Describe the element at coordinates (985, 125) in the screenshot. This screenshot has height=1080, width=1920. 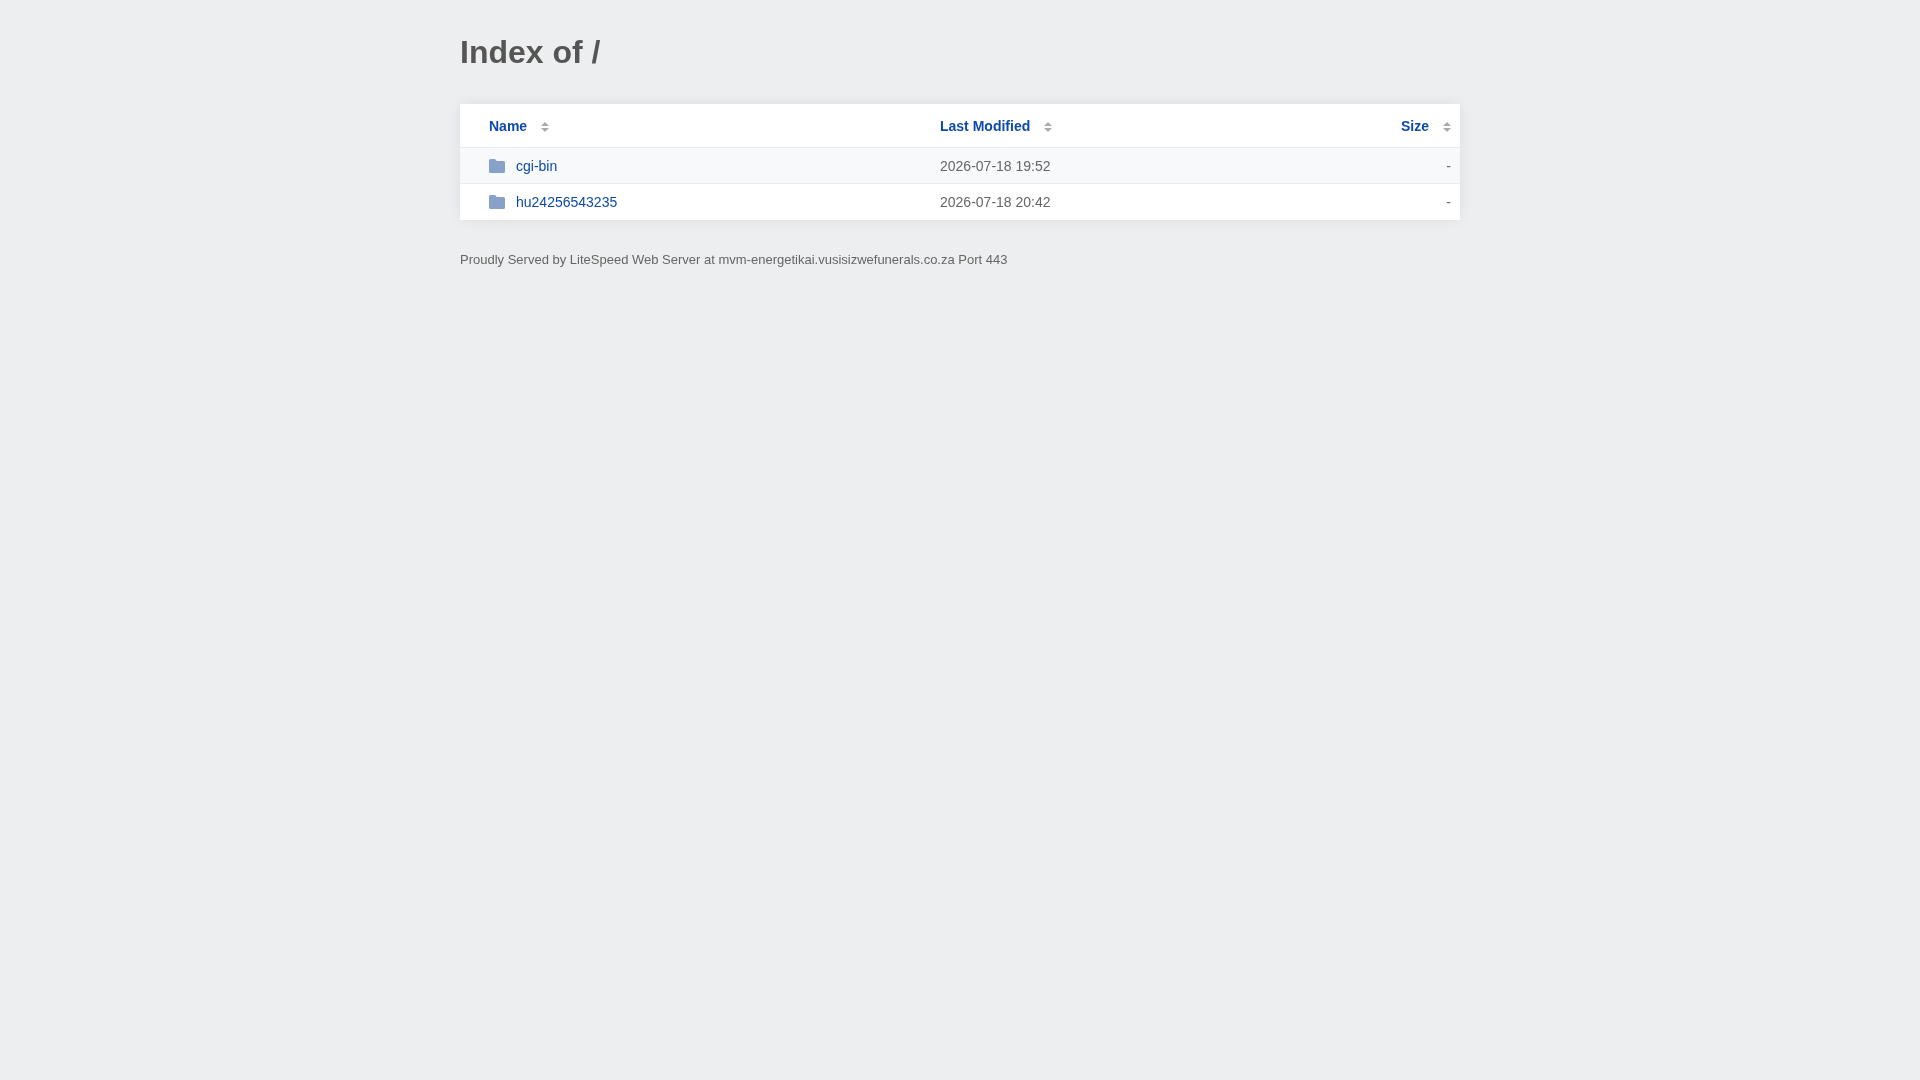
I see `column-sort-link: Last Modified` at that location.